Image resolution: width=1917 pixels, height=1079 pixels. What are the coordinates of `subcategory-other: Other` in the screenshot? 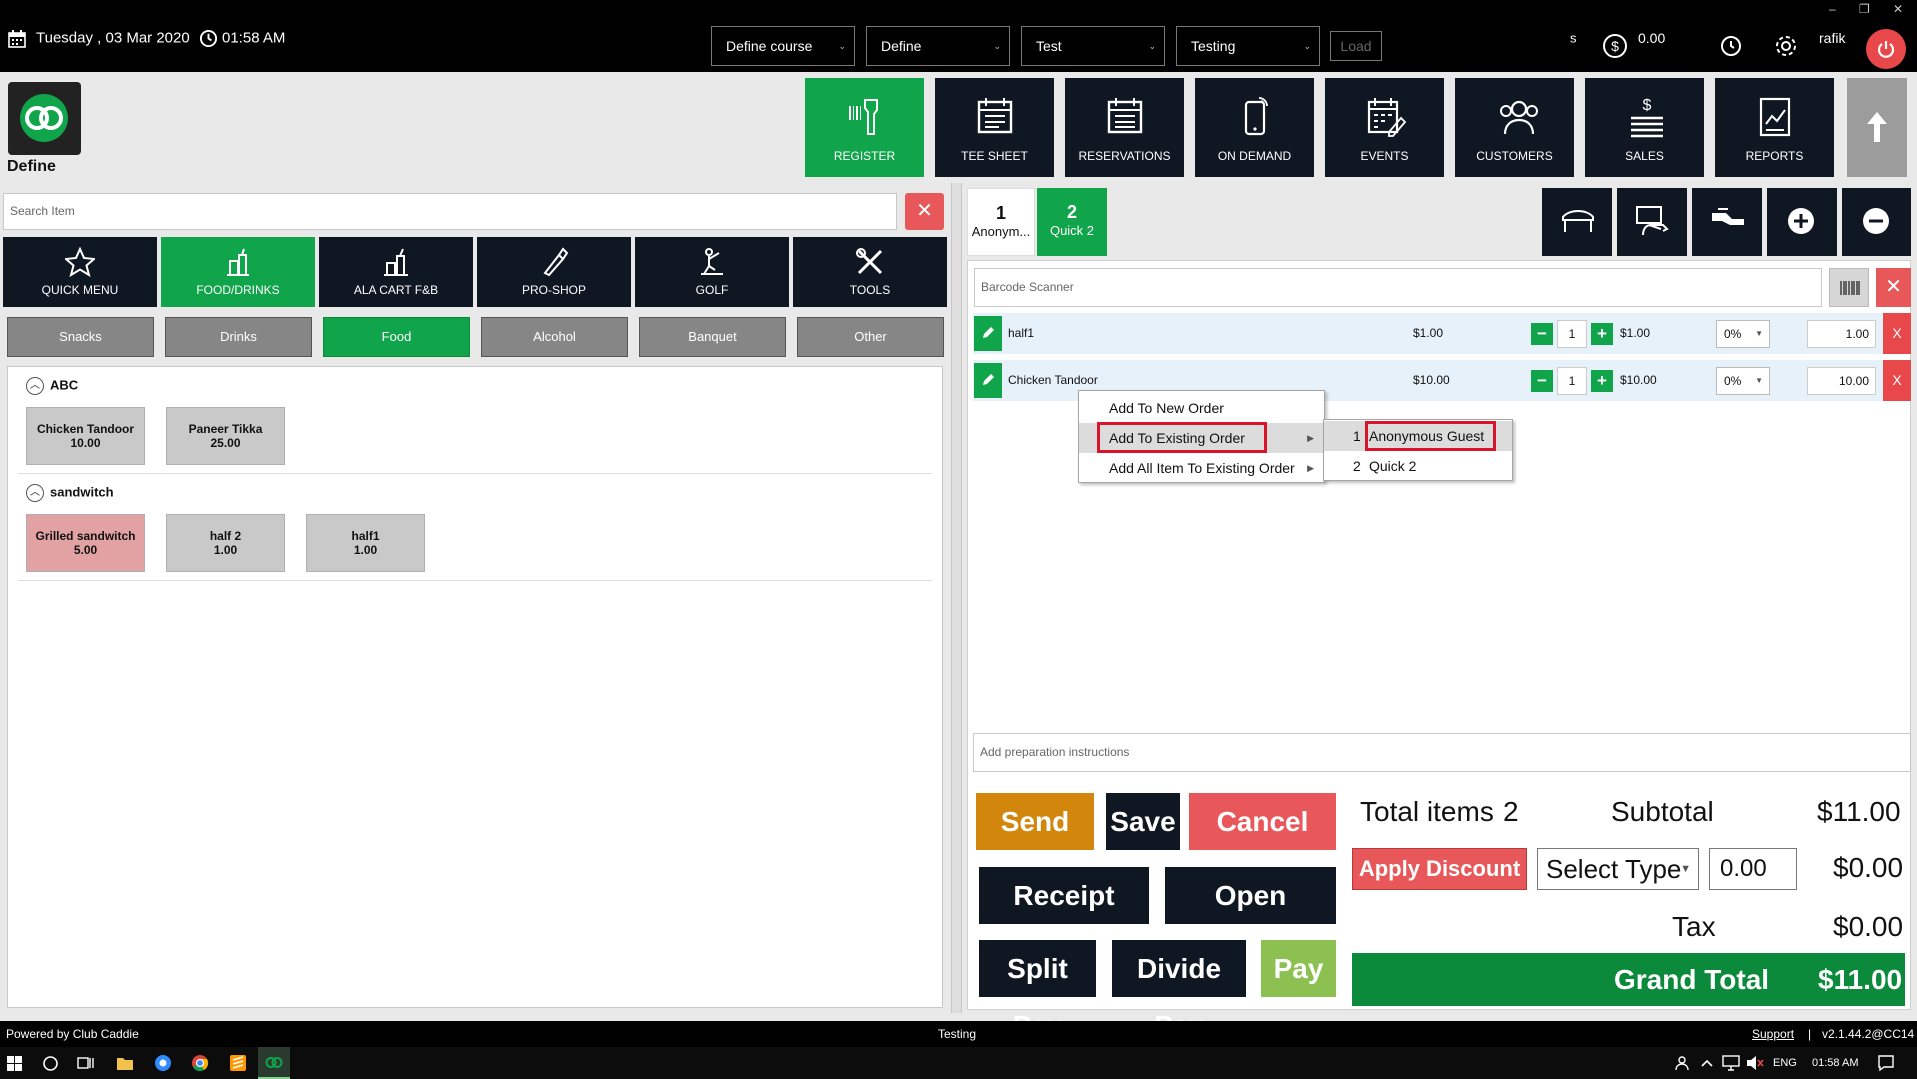 It's located at (870, 337).